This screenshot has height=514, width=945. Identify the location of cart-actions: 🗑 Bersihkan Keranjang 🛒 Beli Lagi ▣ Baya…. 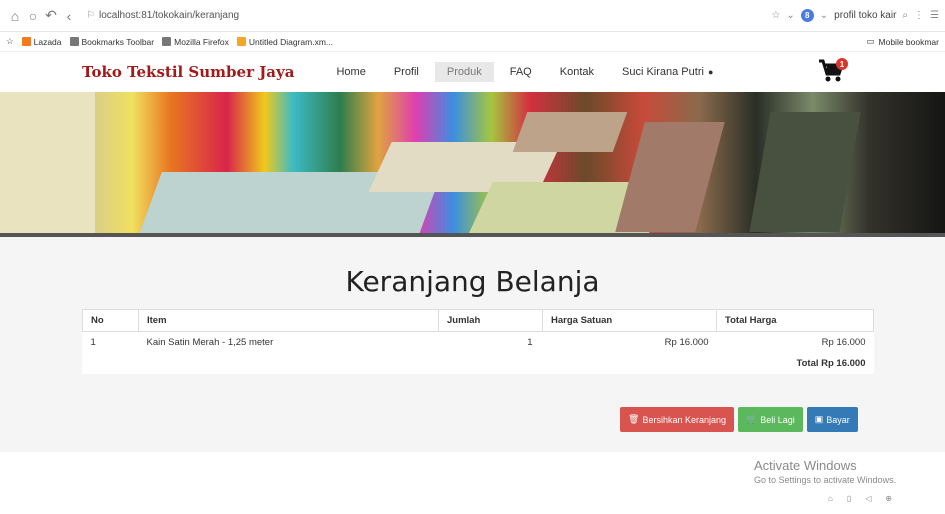
(739, 419).